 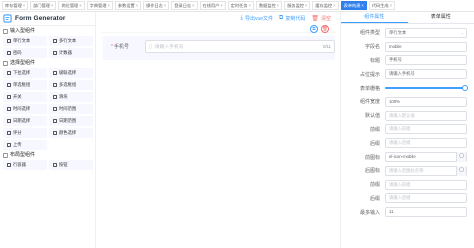 What do you see at coordinates (372, 171) in the screenshot?
I see `prop-label: 后图标` at bounding box center [372, 171].